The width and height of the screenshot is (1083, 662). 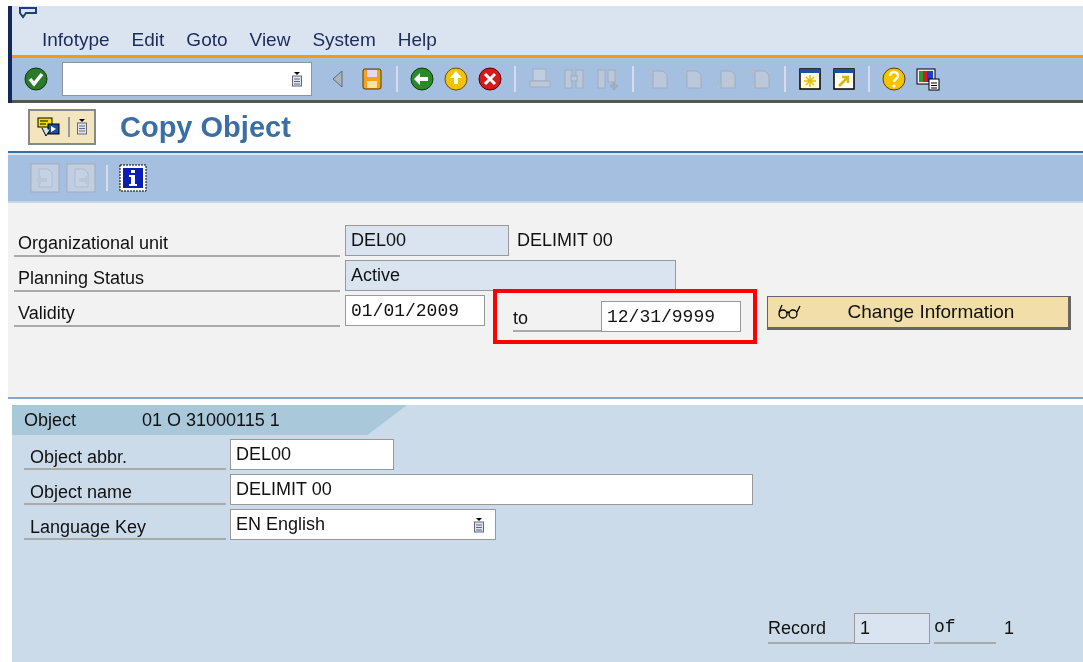 I want to click on planning-status-field: Active, so click(x=510, y=275).